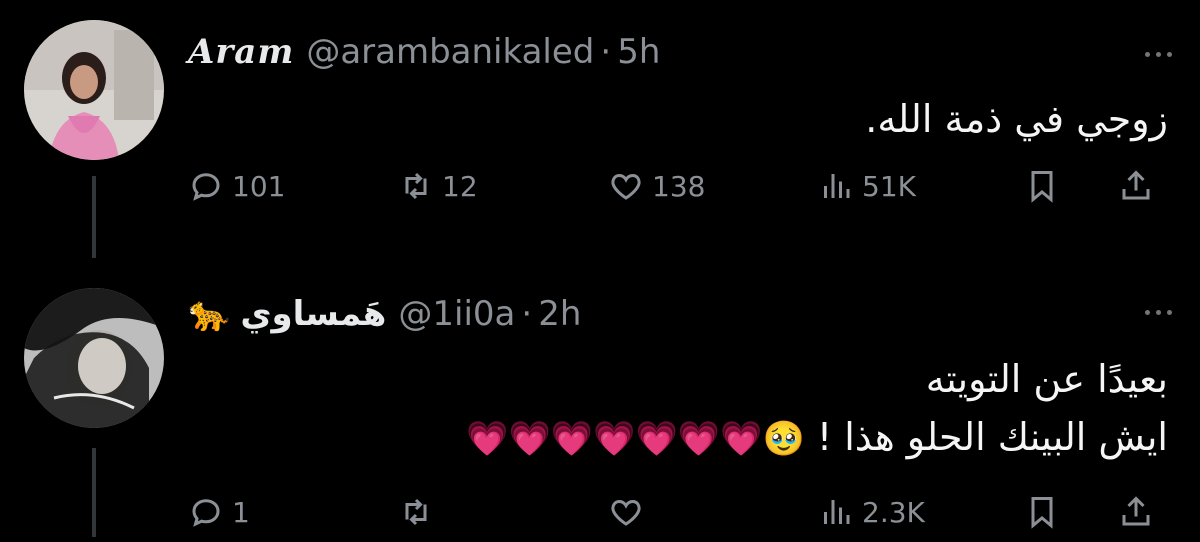  I want to click on tweet-text: زوجي في ذمة الله., so click(1016, 119).